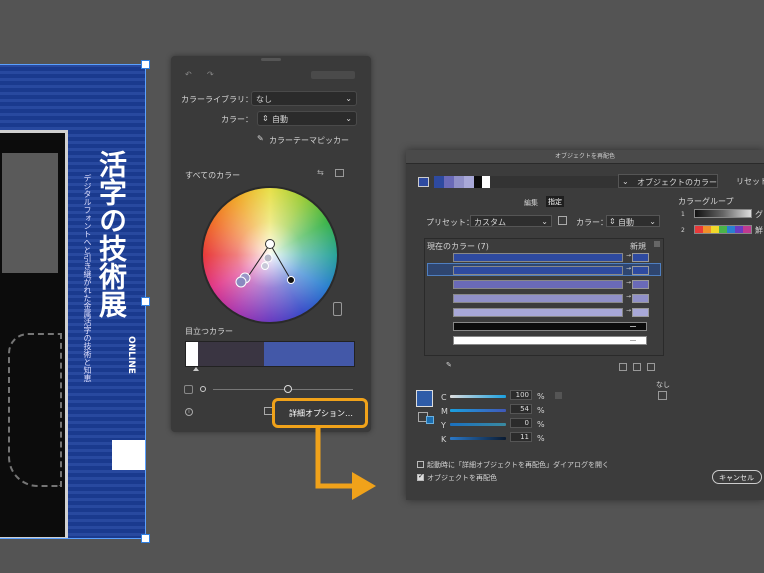 This screenshot has width=764, height=573. I want to click on color-wheel, so click(270, 255).